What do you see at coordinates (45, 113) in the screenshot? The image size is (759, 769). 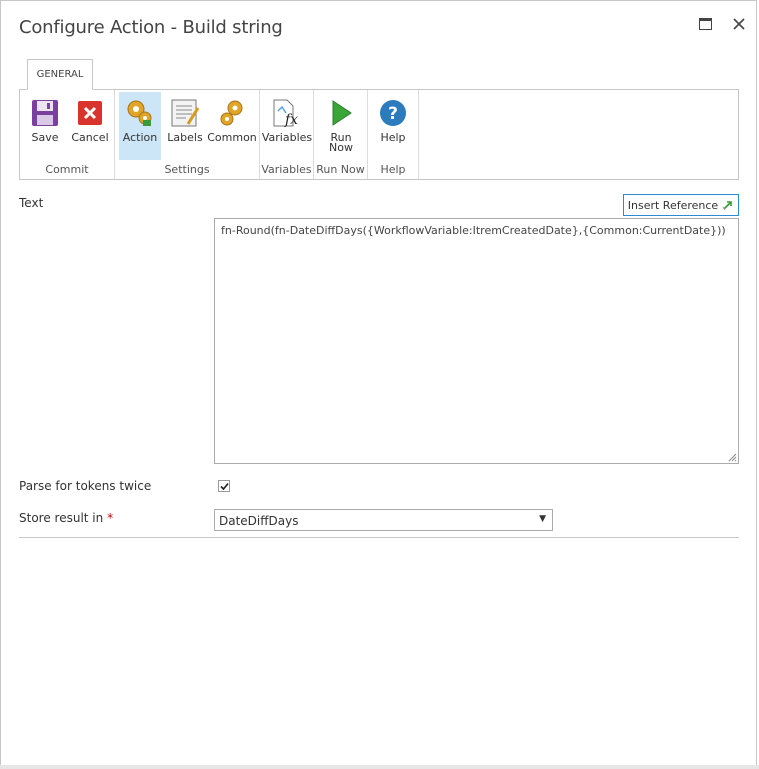 I see `save-icon` at bounding box center [45, 113].